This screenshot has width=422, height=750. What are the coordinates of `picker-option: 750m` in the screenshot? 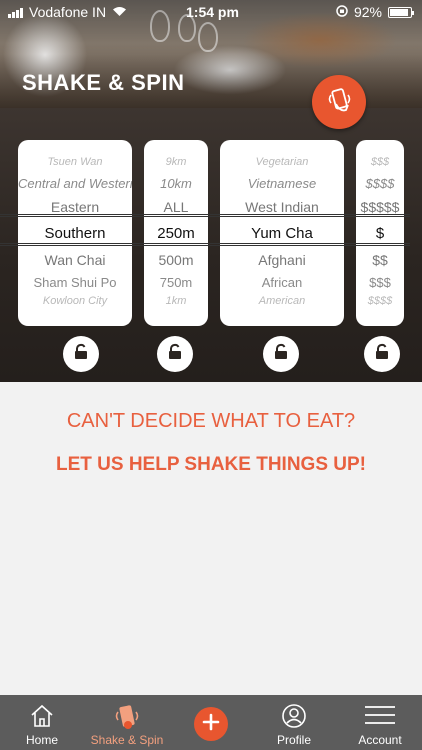 It's located at (176, 282).